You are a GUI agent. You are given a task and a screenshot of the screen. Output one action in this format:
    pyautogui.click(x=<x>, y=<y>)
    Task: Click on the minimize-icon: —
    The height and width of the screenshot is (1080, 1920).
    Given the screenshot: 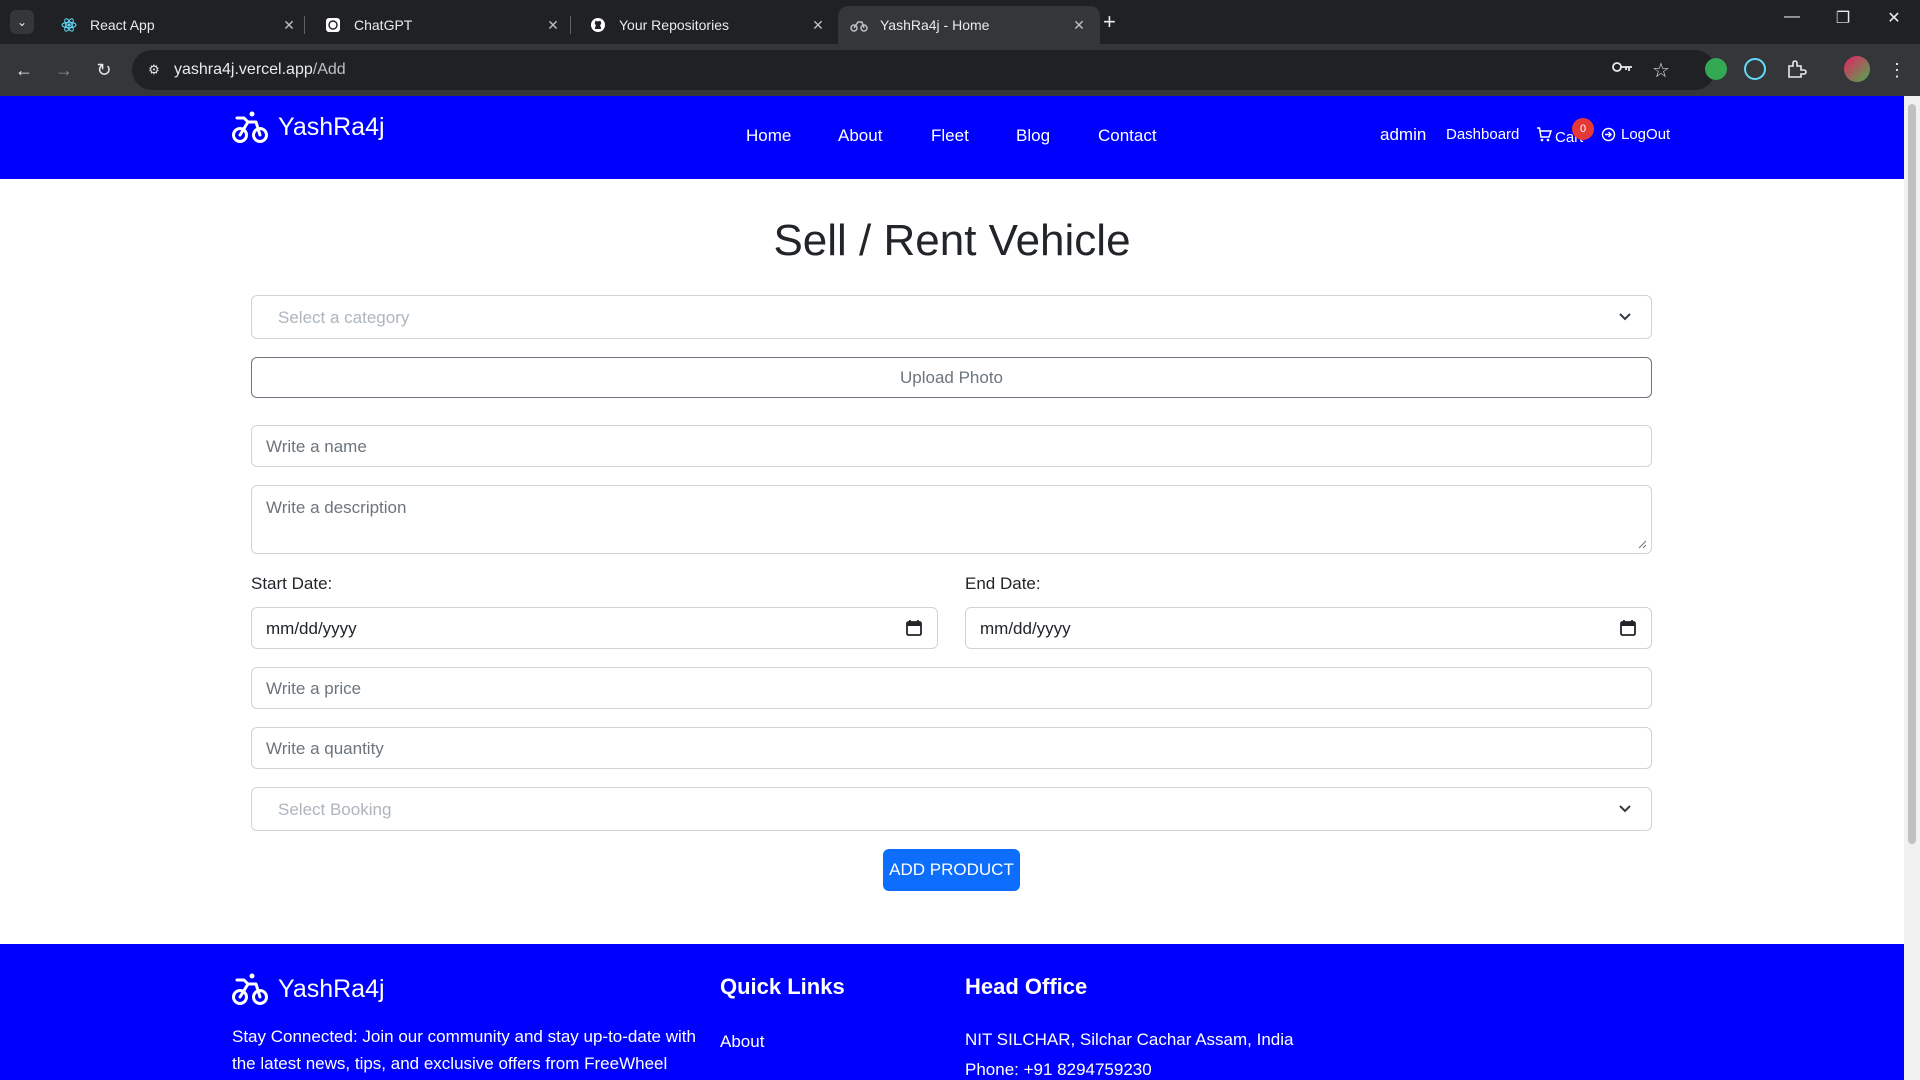 What is the action you would take?
    pyautogui.click(x=1792, y=17)
    